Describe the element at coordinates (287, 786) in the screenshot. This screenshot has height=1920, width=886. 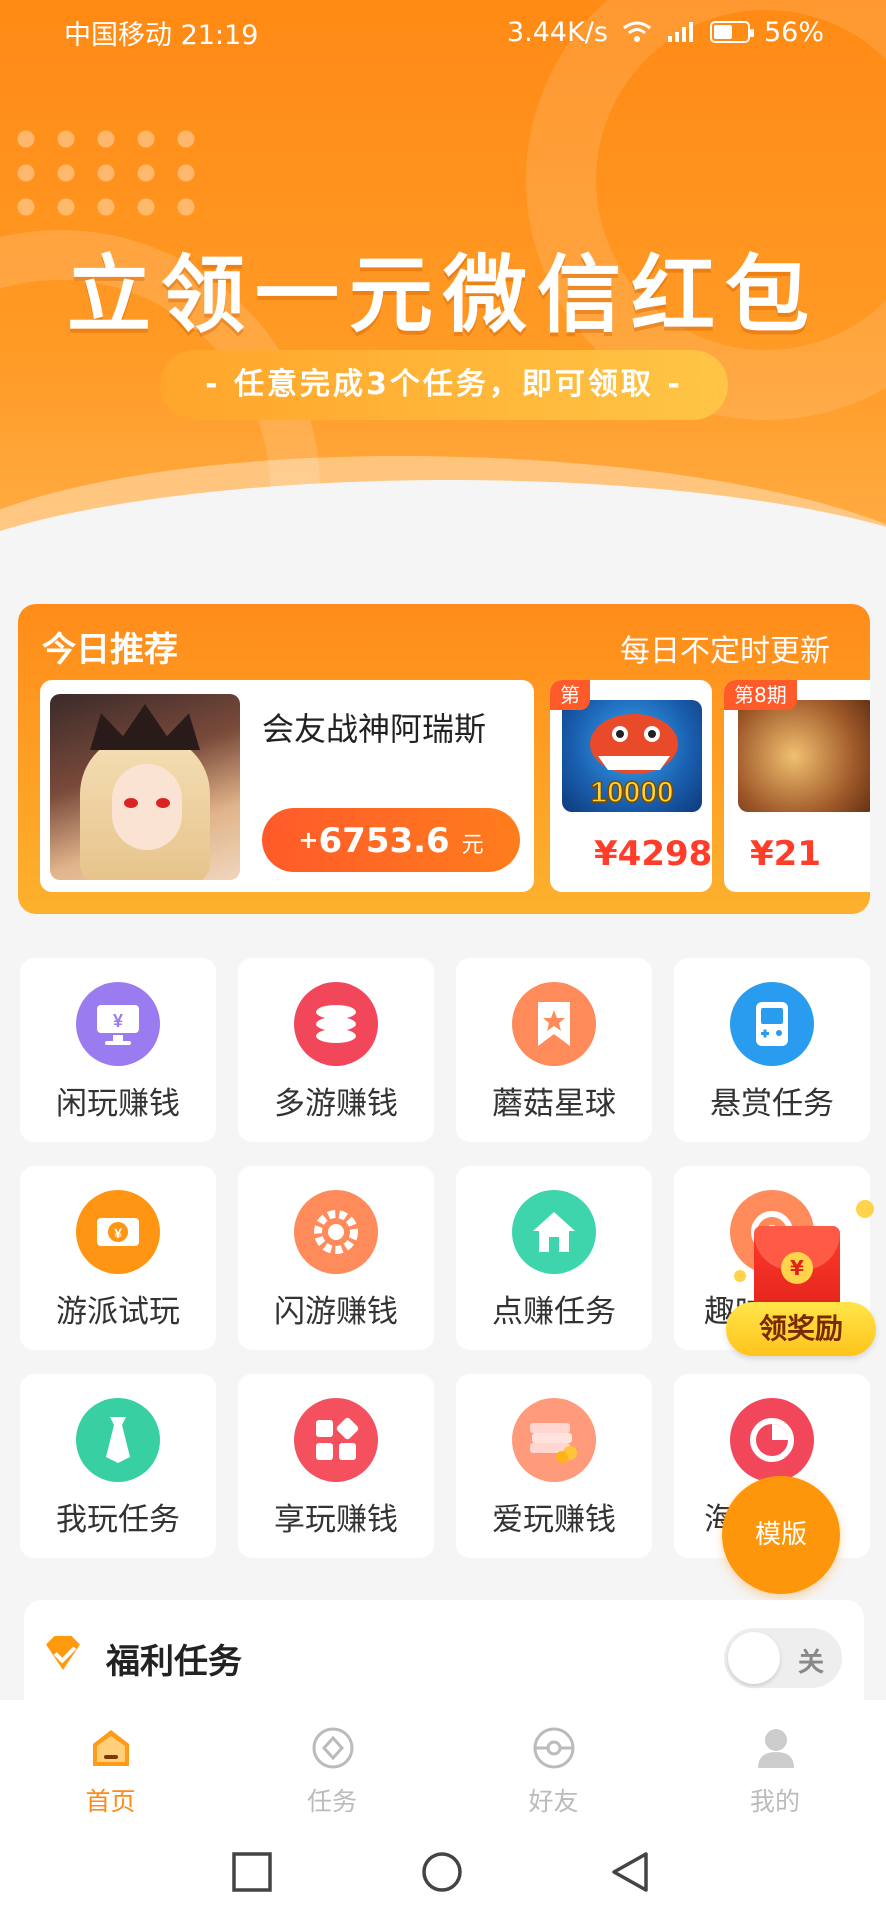
I see `recommend-main-card: 会友战神阿瑞斯 +6753.6 元` at that location.